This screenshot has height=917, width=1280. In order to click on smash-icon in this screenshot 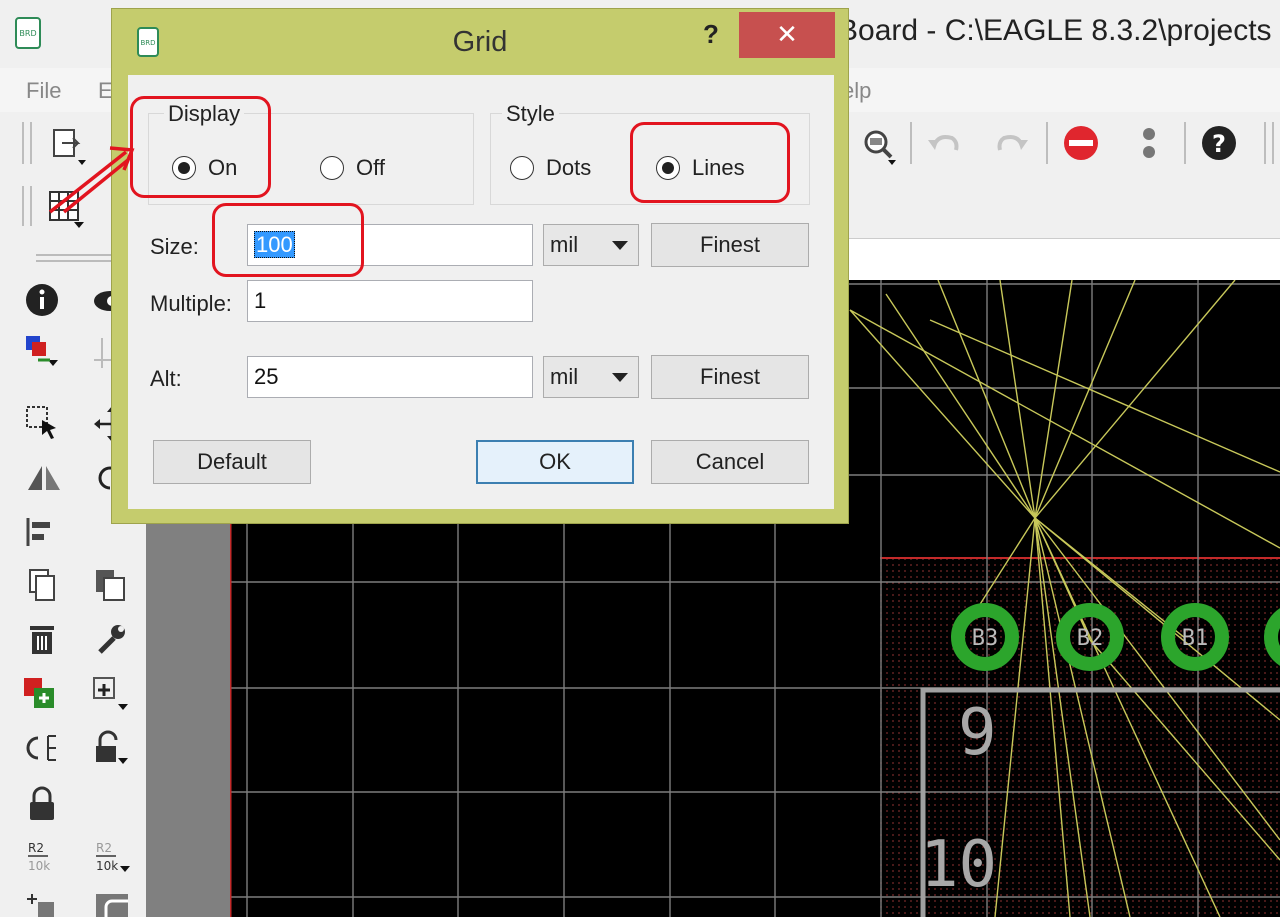, I will do `click(44, 903)`.